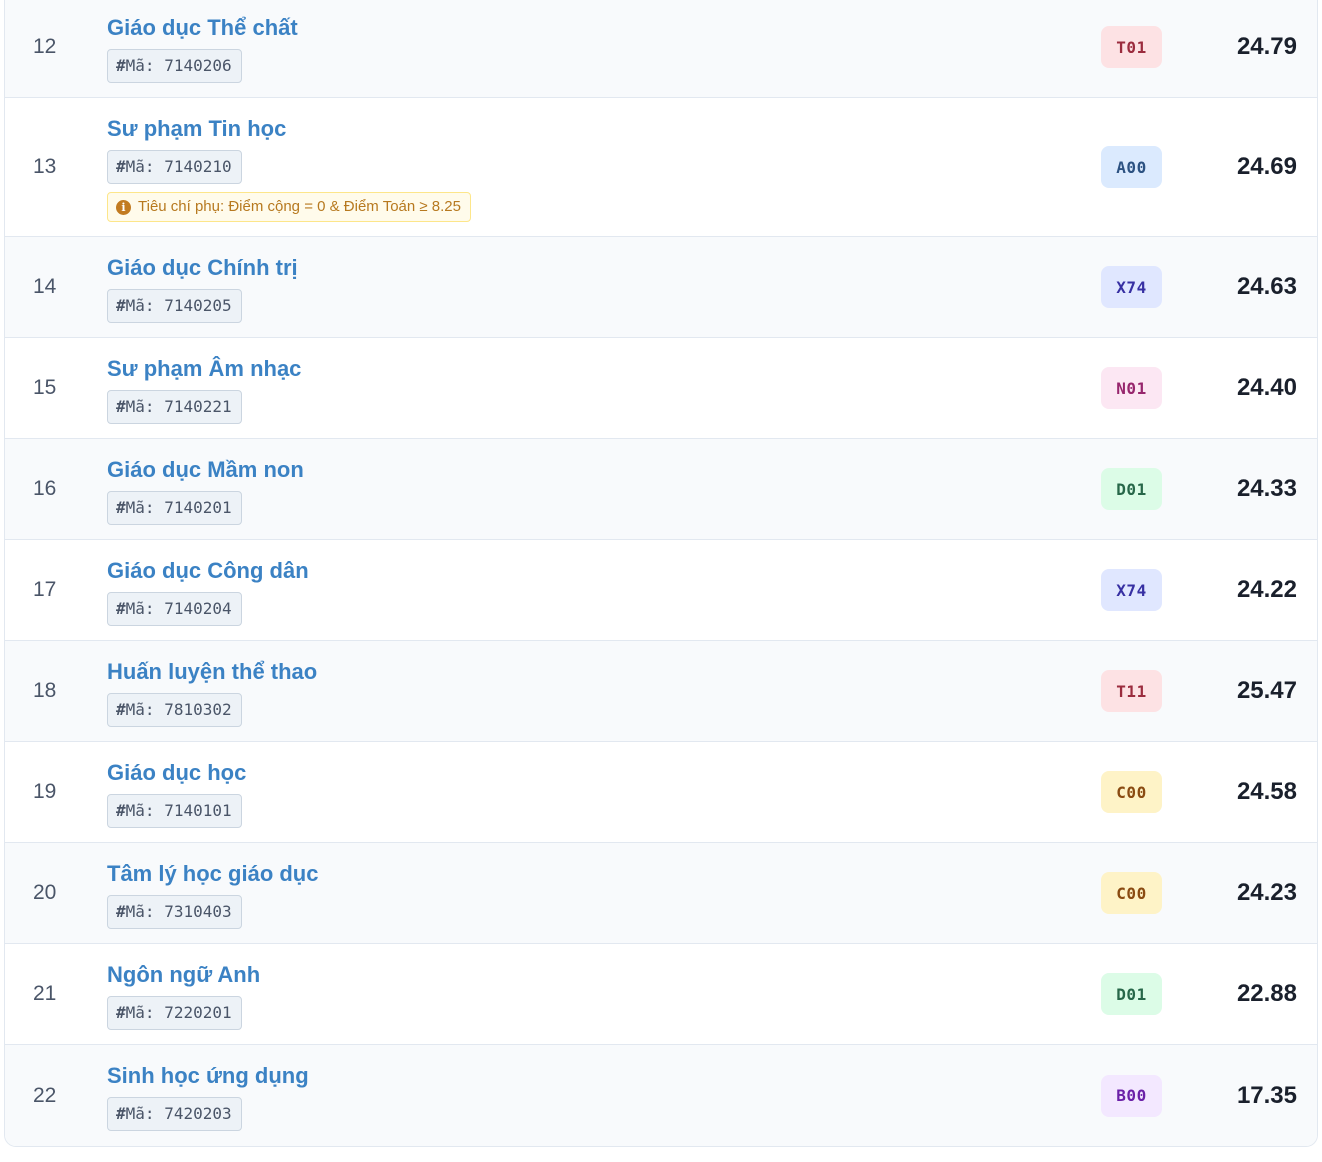  Describe the element at coordinates (198, 709) in the screenshot. I see `code-value: 7810302` at that location.